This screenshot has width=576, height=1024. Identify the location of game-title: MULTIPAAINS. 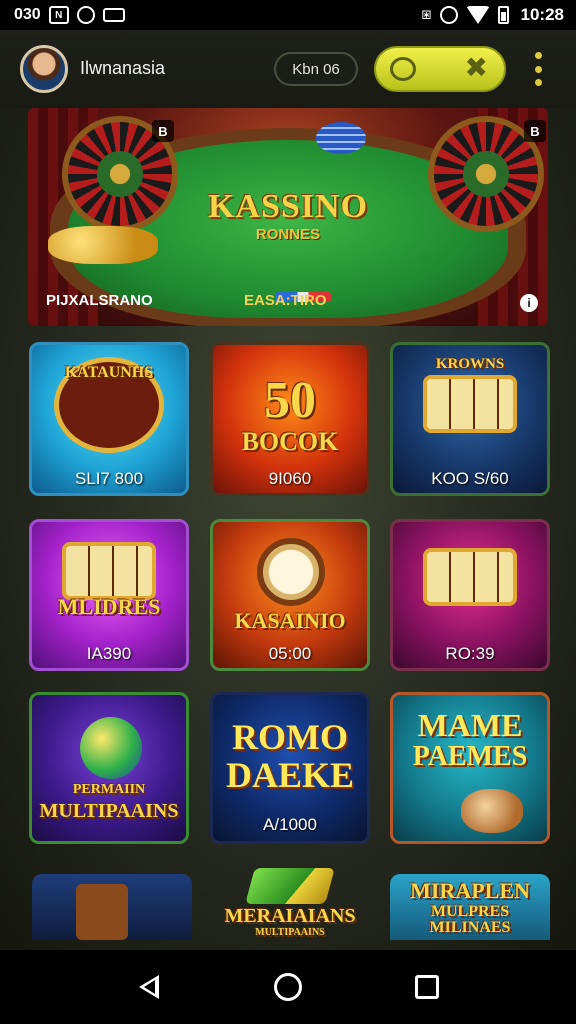
(109, 811).